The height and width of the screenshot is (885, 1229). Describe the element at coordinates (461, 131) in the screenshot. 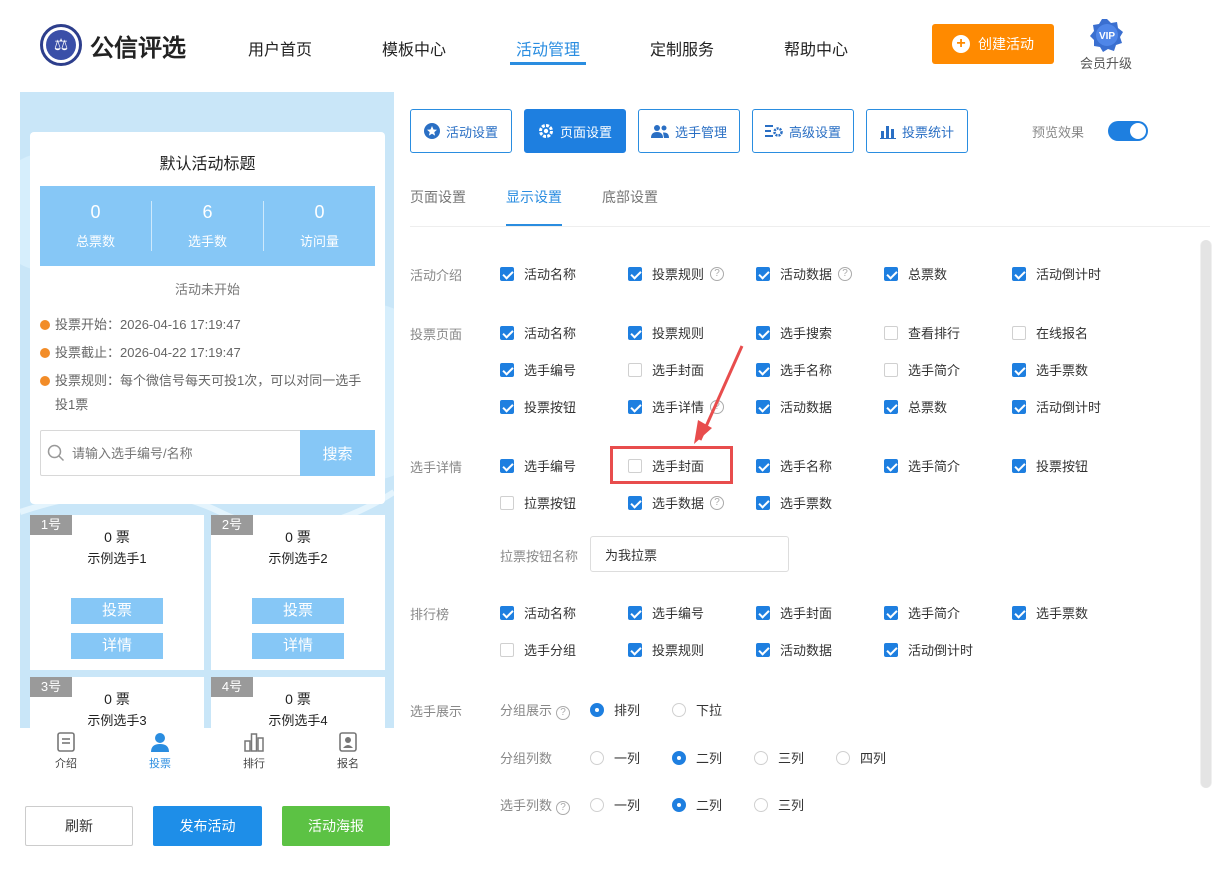

I see `tool-activity-settings: 活动设置` at that location.